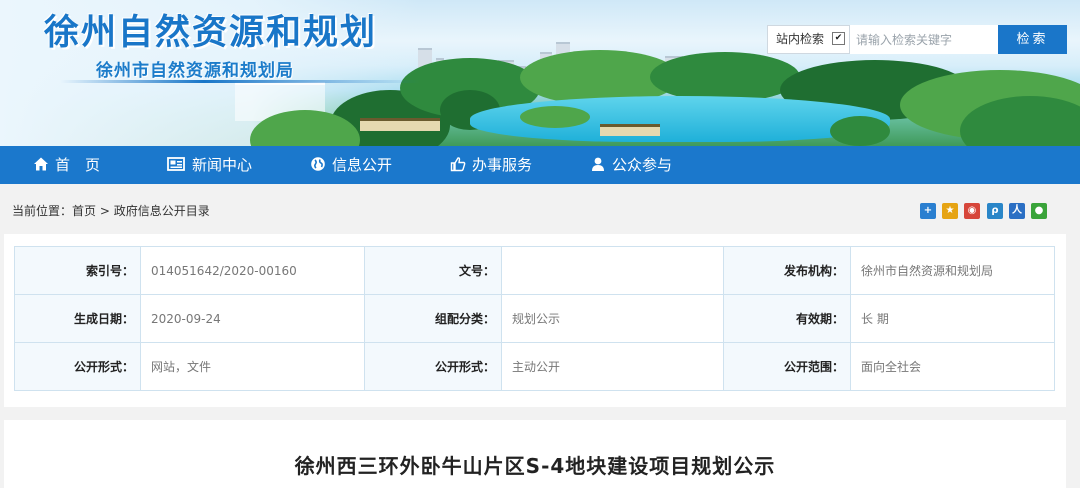 The image size is (1080, 488). What do you see at coordinates (111, 210) in the screenshot?
I see `breadcrumb: 当前位置：首页 > 政府信息公开目录` at bounding box center [111, 210].